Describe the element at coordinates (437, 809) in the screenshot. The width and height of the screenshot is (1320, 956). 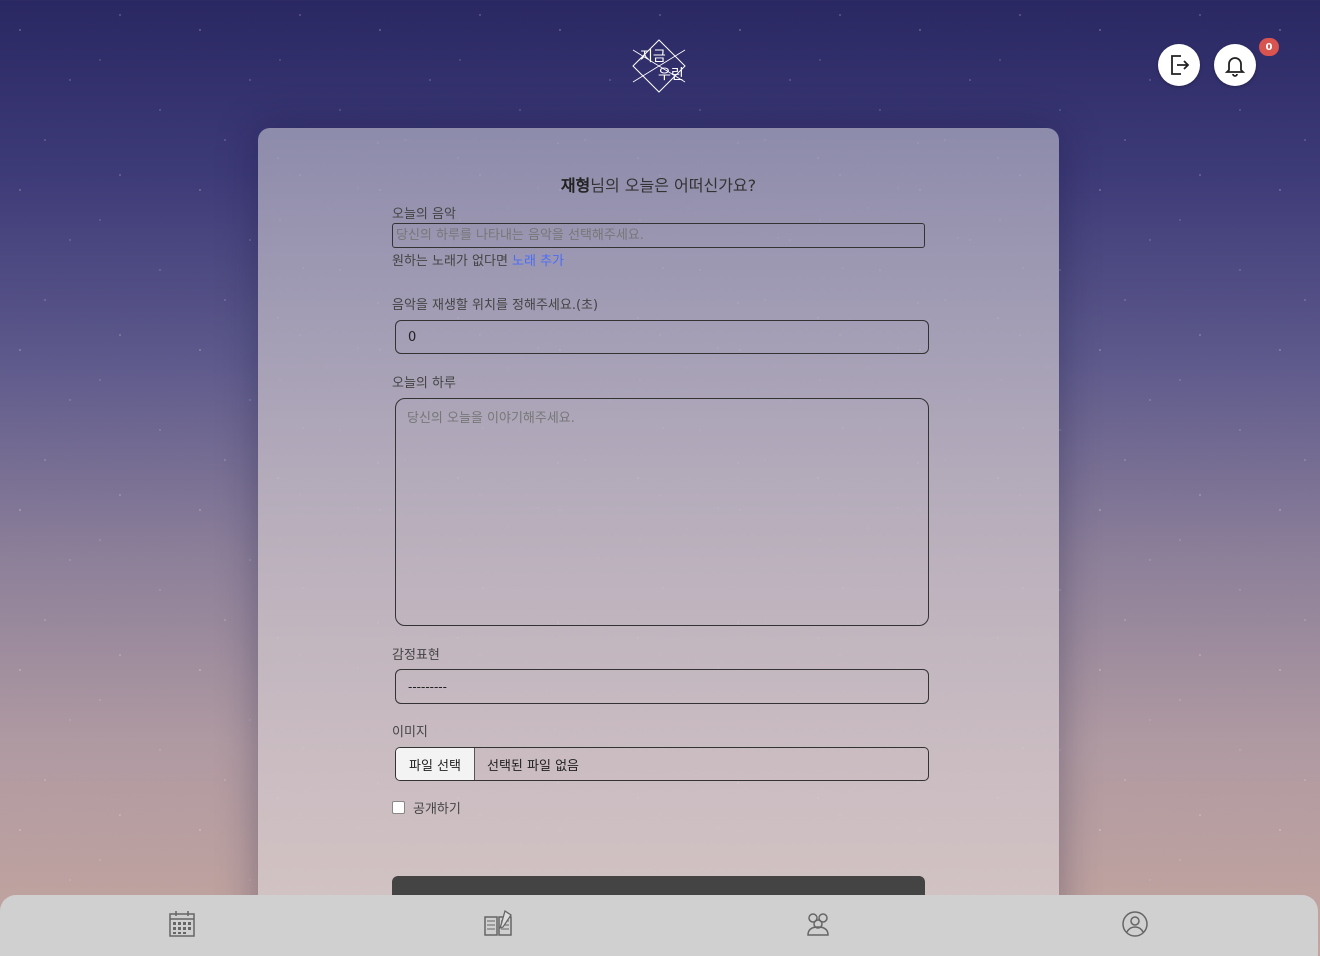
I see `public-label: 공개하기` at that location.